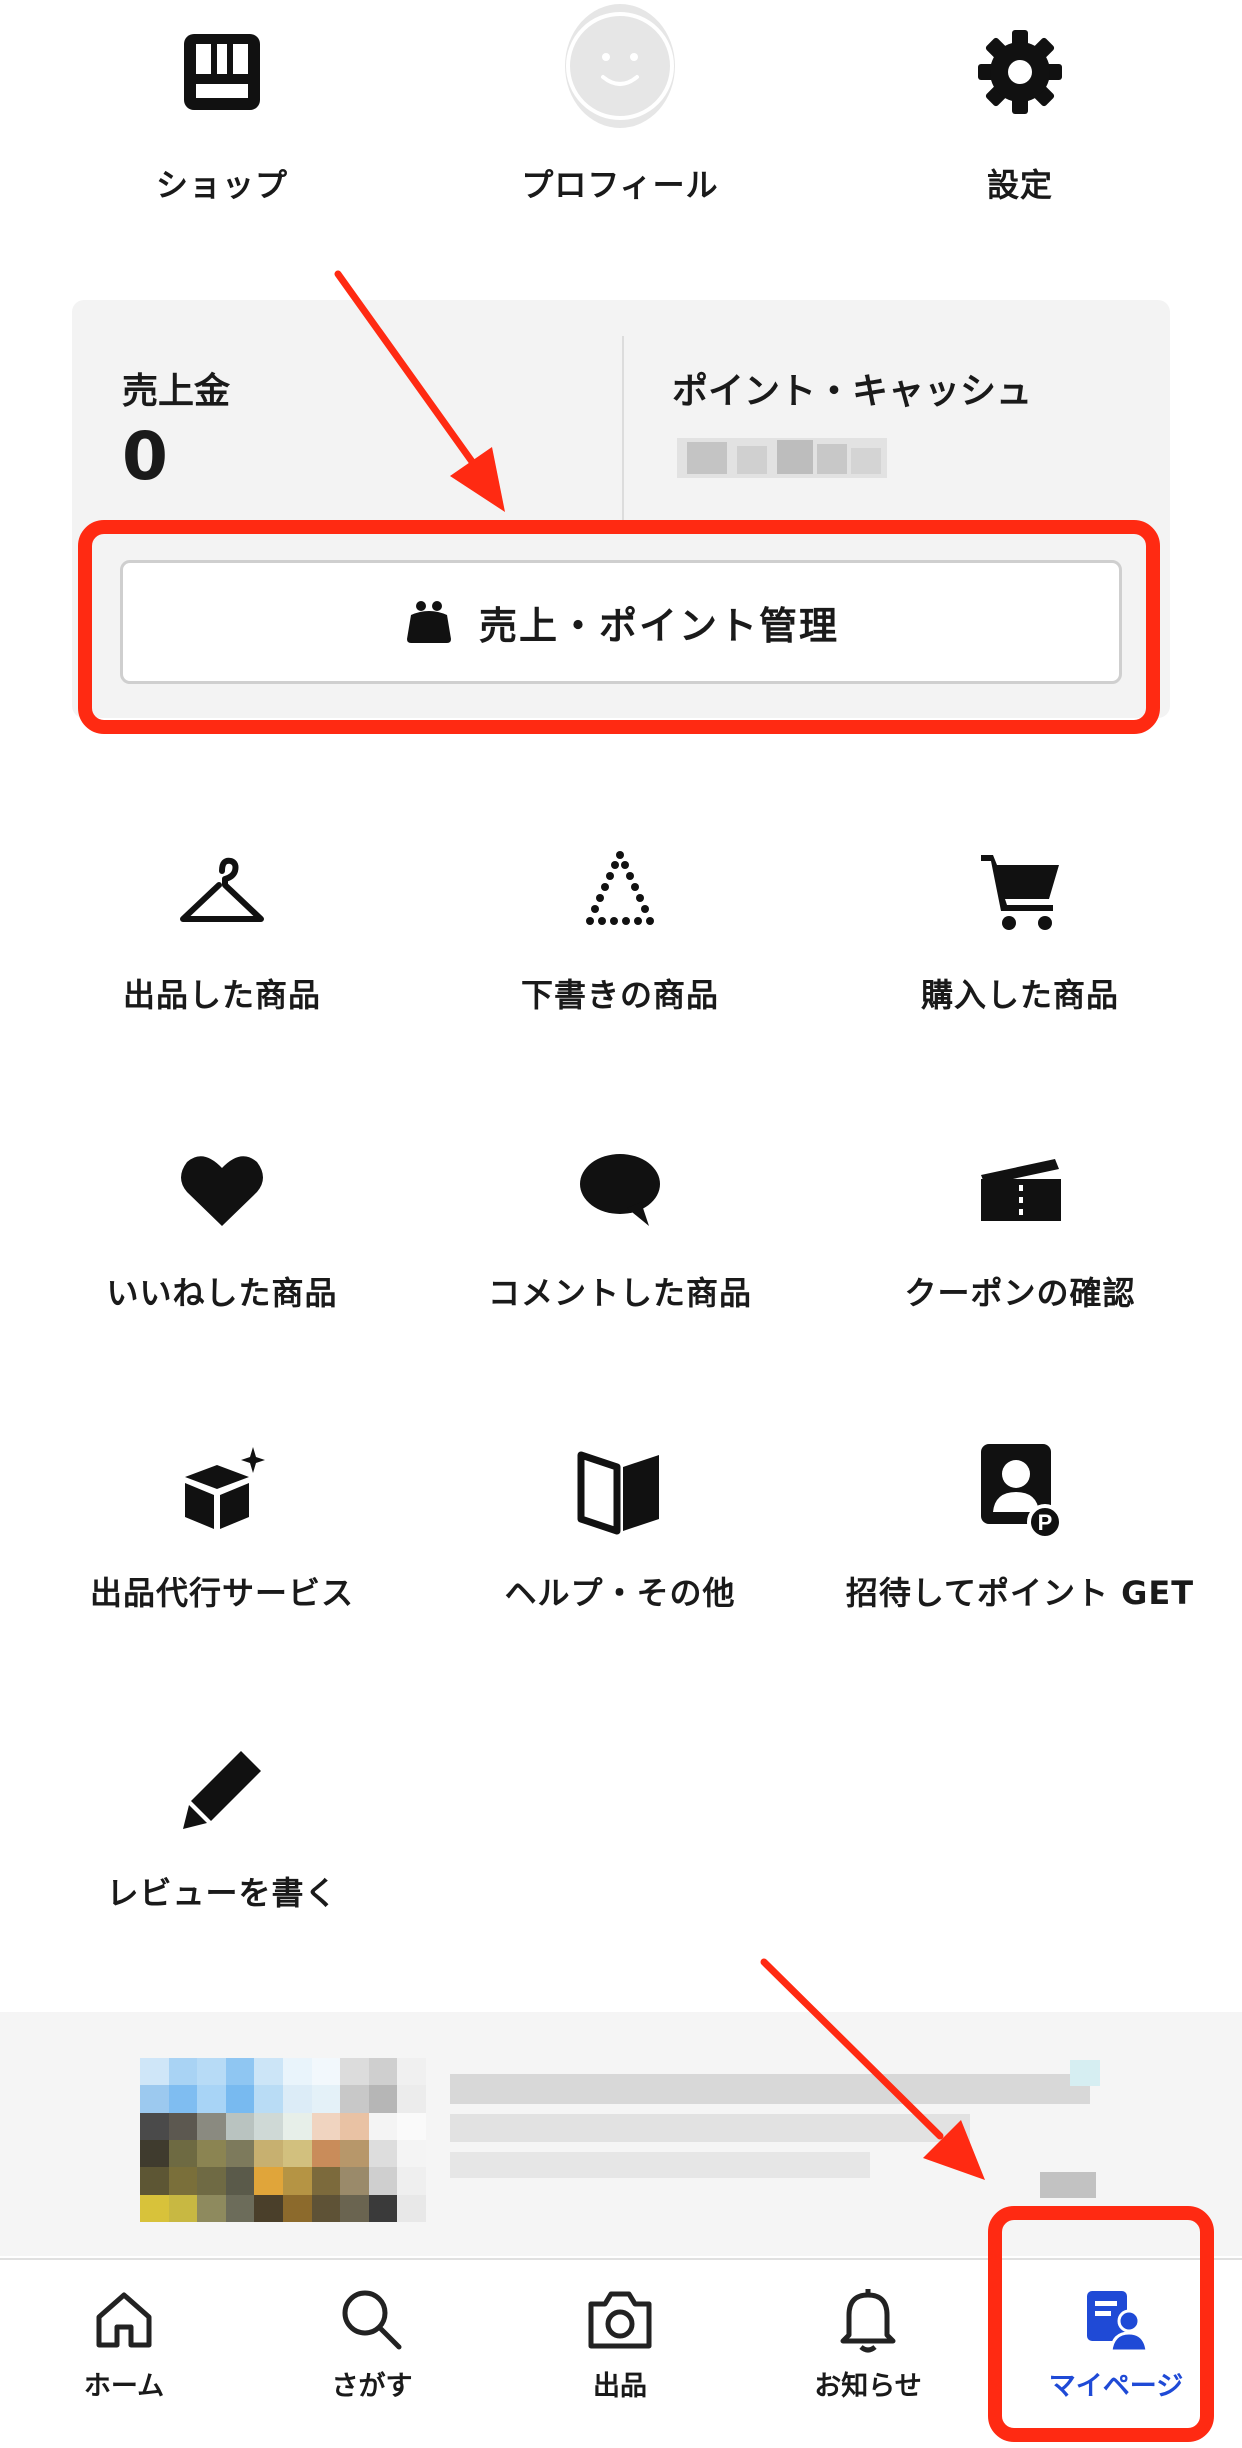  Describe the element at coordinates (619, 1293) in the screenshot. I see `menu-item-label: コメントした商品` at that location.